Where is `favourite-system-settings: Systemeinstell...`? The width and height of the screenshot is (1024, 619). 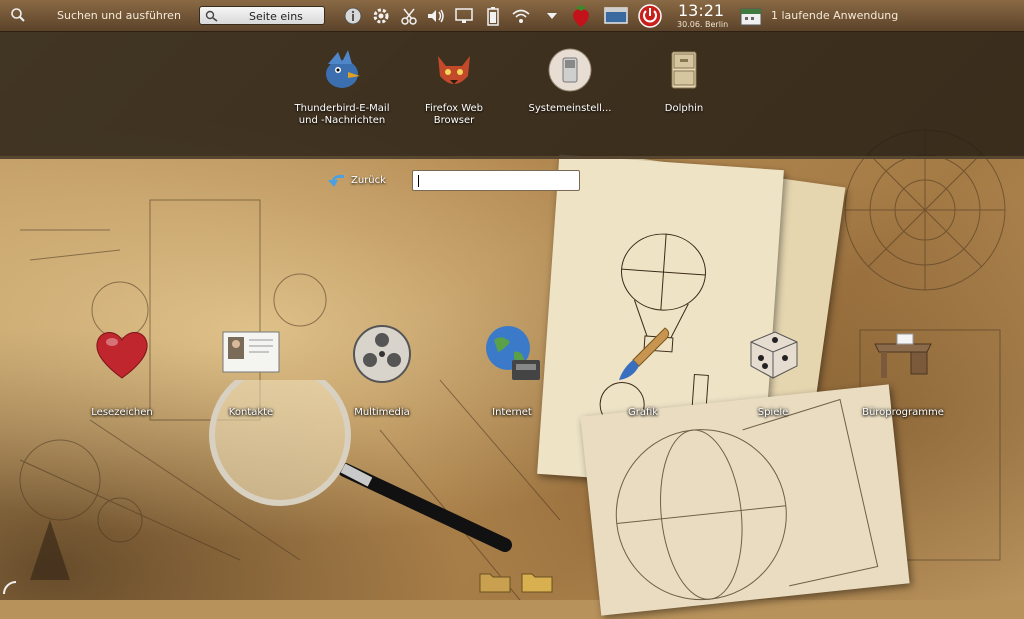
favourite-system-settings: Systemeinstell... is located at coordinates (570, 80).